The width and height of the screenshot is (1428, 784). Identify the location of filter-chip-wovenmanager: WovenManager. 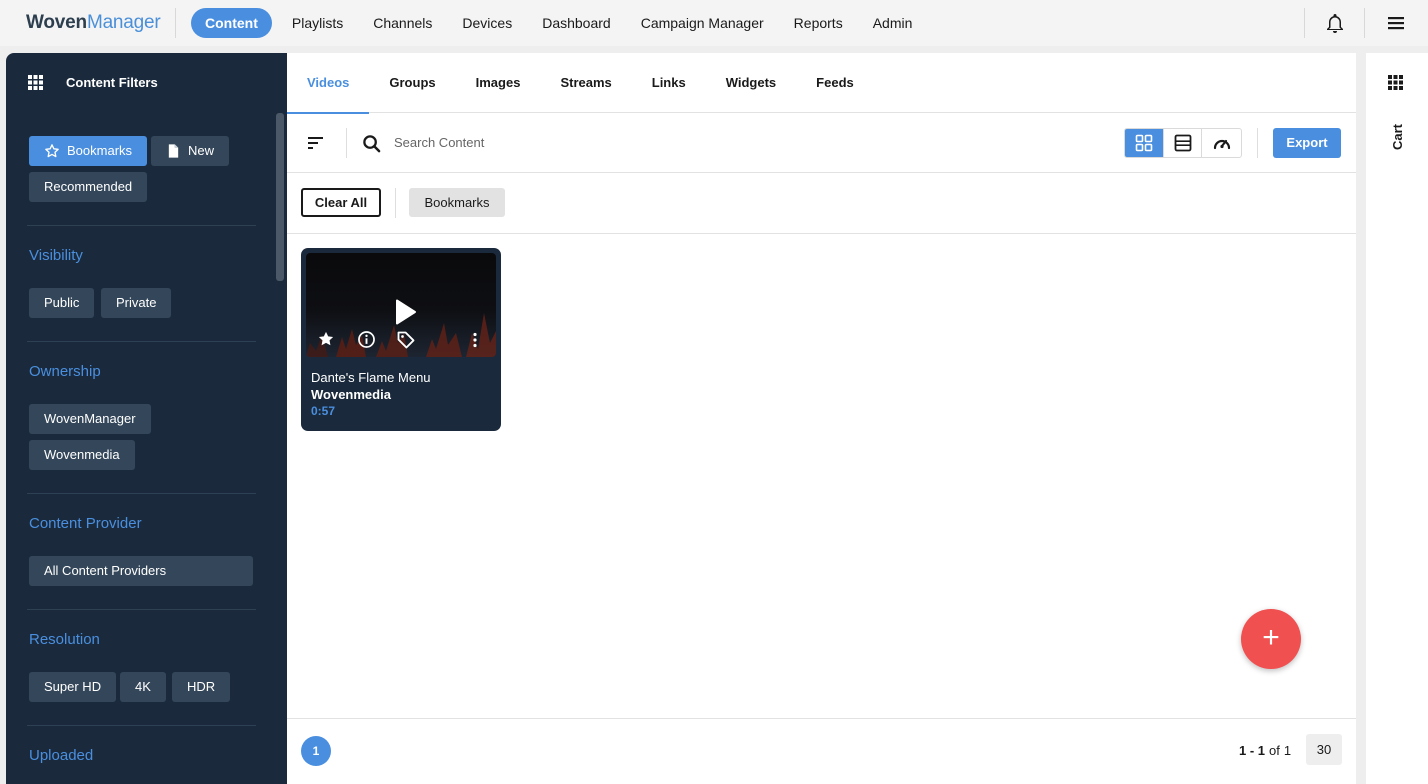
(90, 419).